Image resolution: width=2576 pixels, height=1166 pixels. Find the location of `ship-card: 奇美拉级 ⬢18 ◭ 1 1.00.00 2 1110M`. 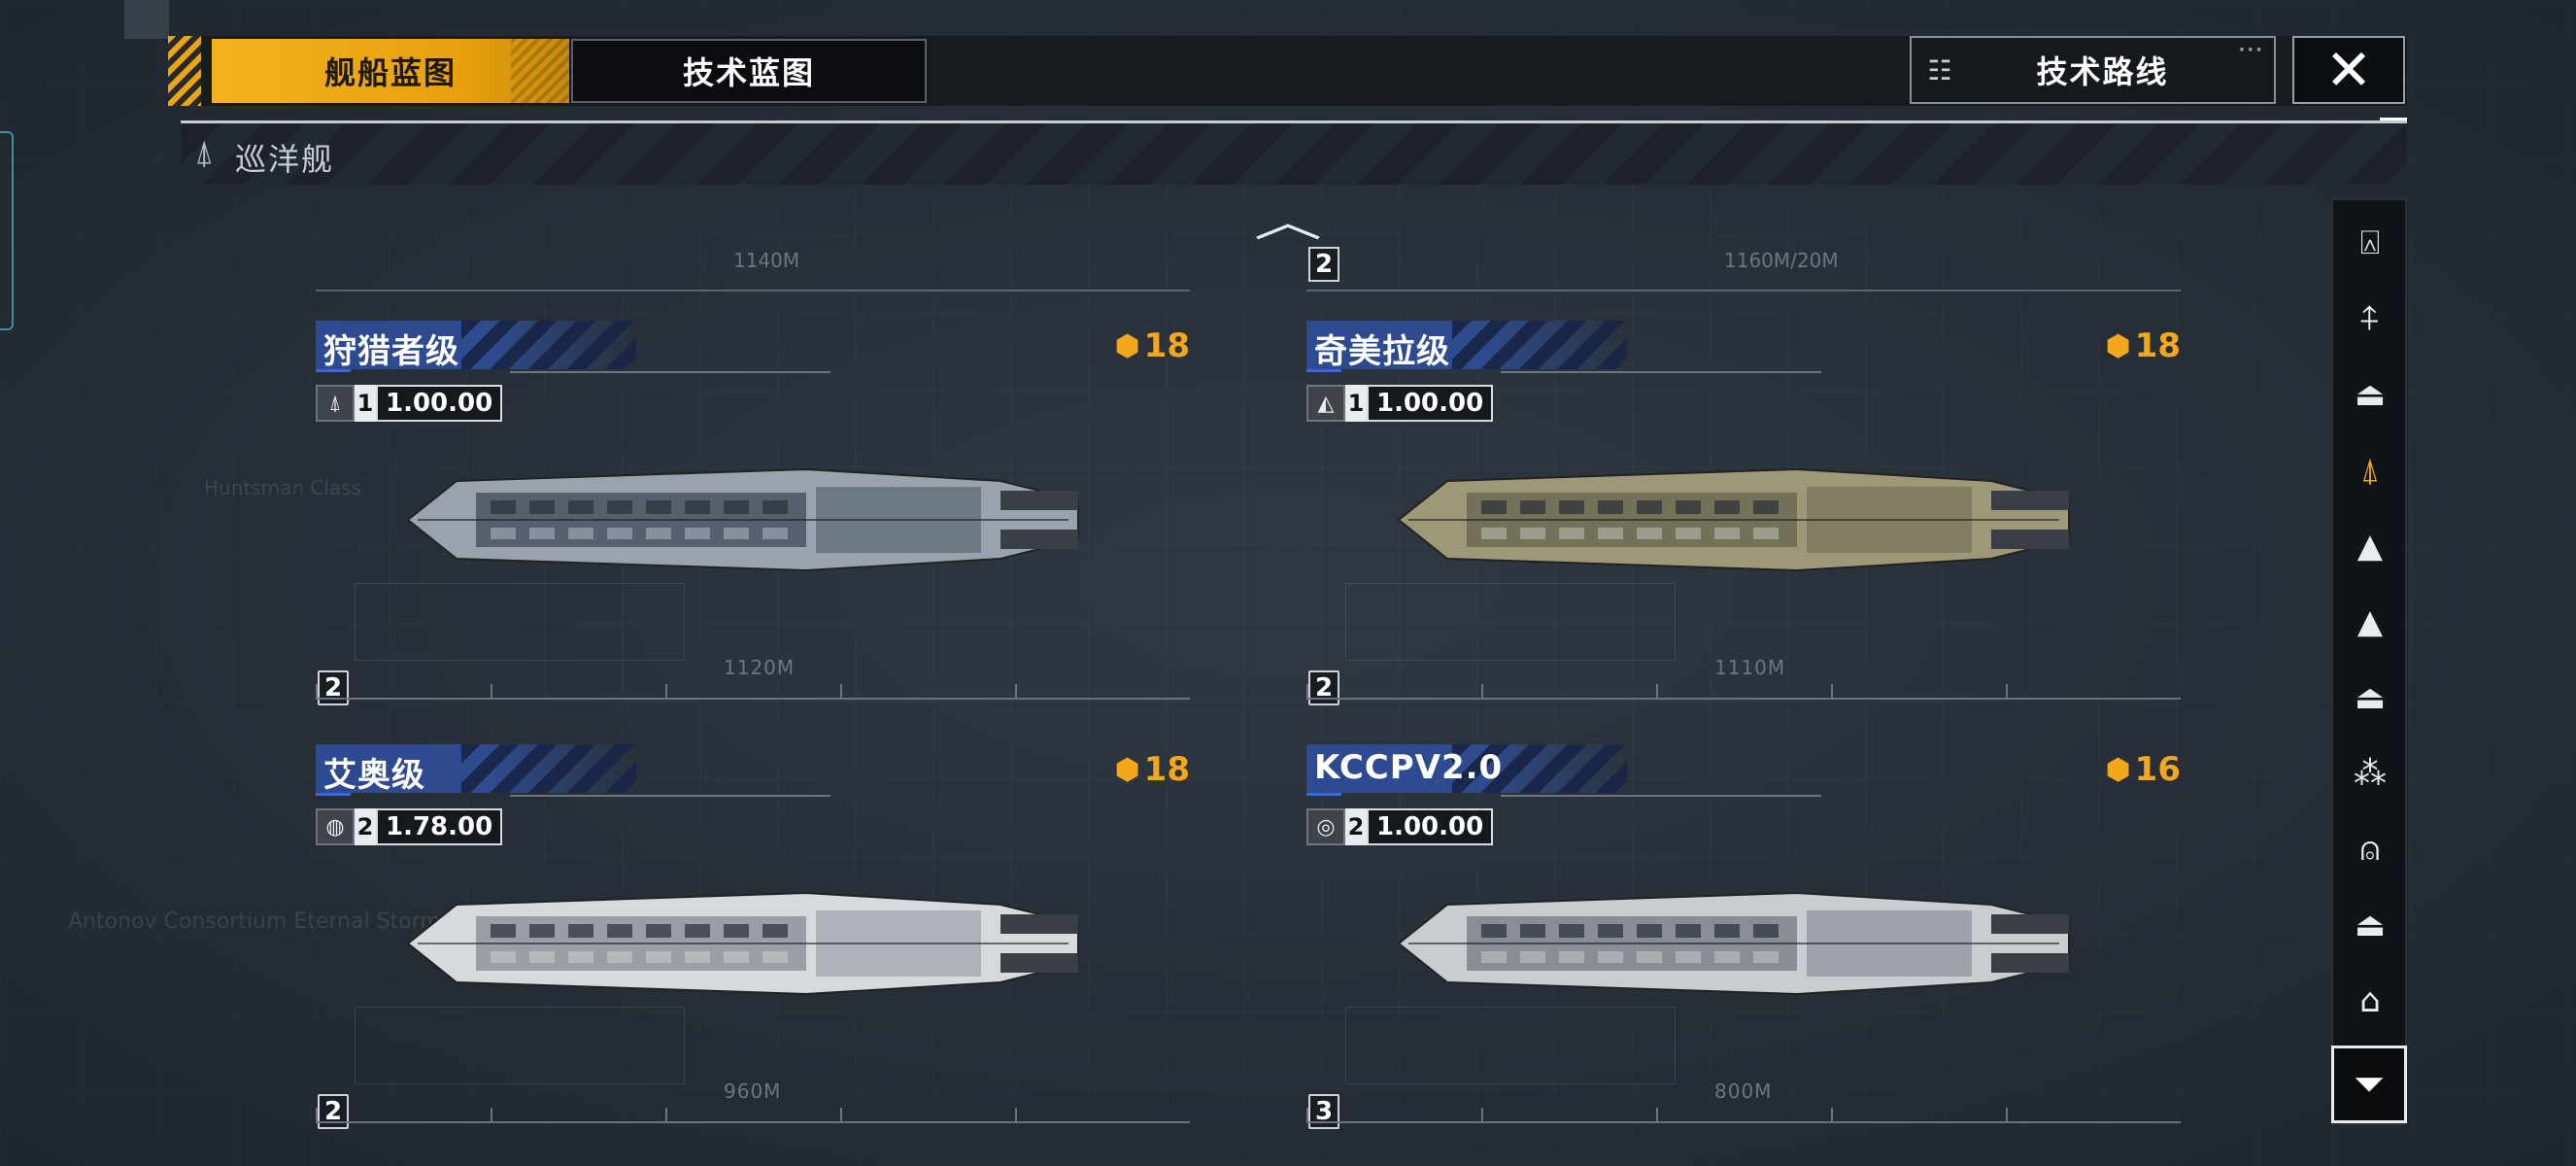

ship-card: 奇美拉级 ⬢18 ◭ 1 1.00.00 2 1110M is located at coordinates (1743, 525).